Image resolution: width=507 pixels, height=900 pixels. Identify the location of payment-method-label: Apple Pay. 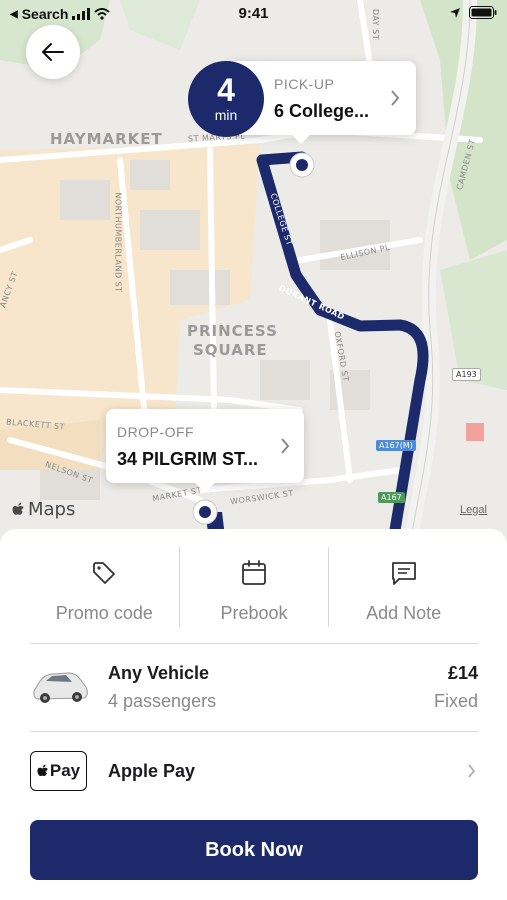
(152, 771).